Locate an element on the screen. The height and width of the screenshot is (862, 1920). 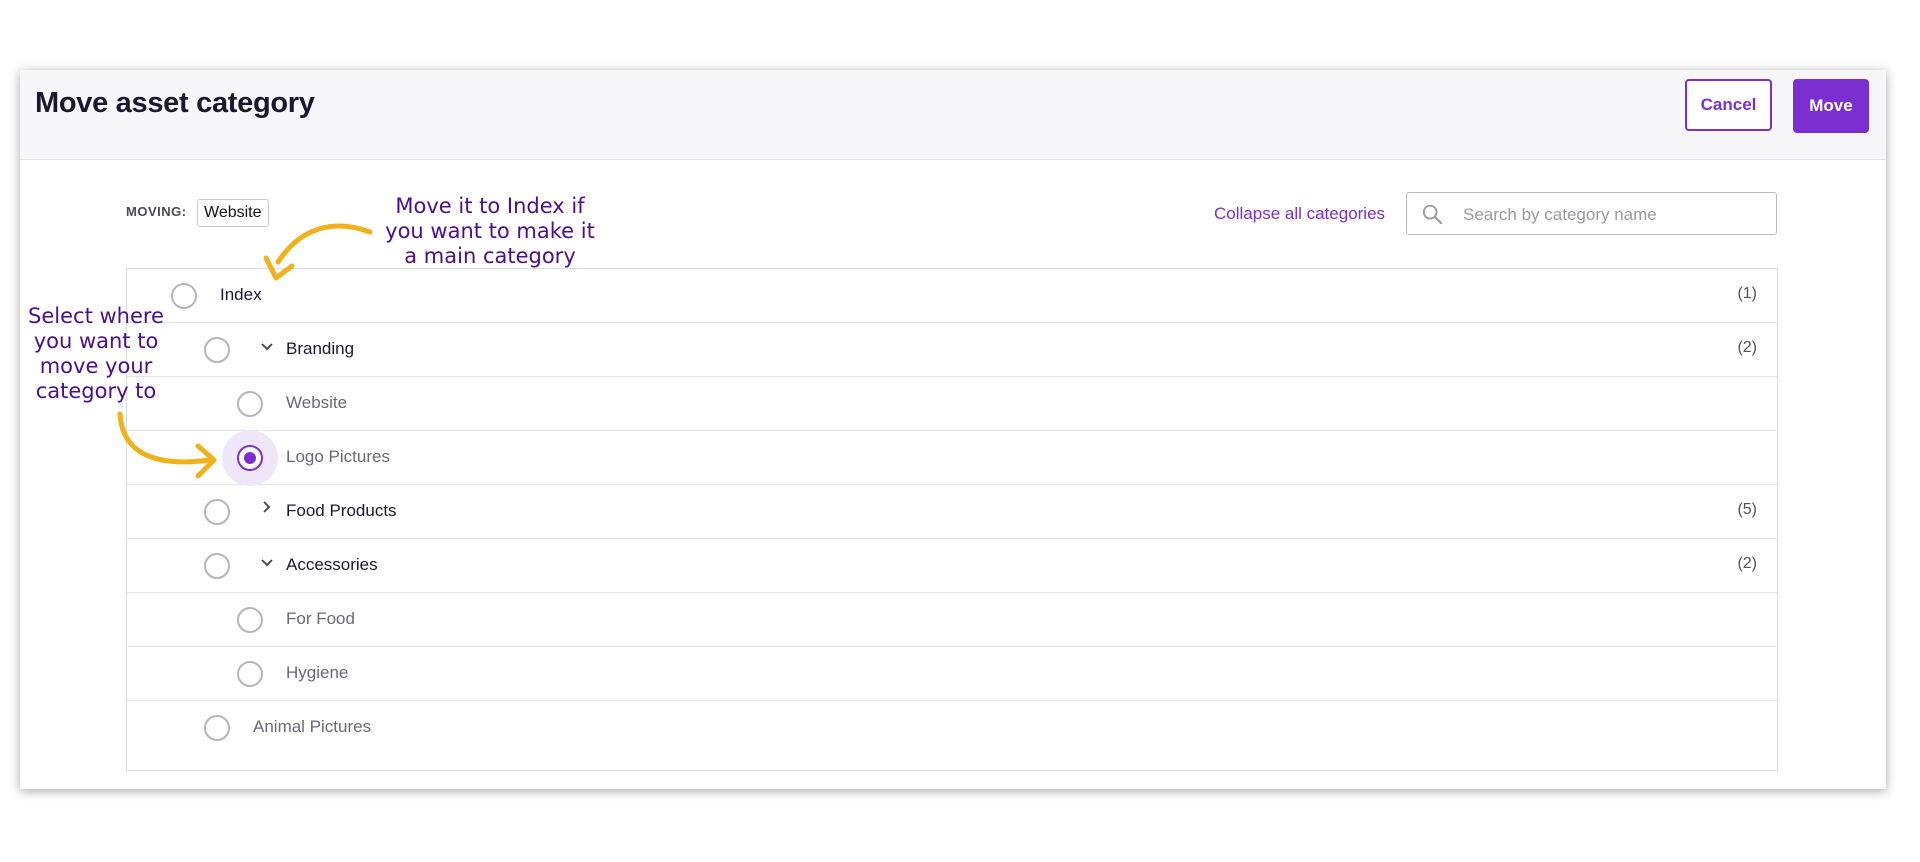
tree-row-food-products: Food Products (5) is located at coordinates (952, 512).